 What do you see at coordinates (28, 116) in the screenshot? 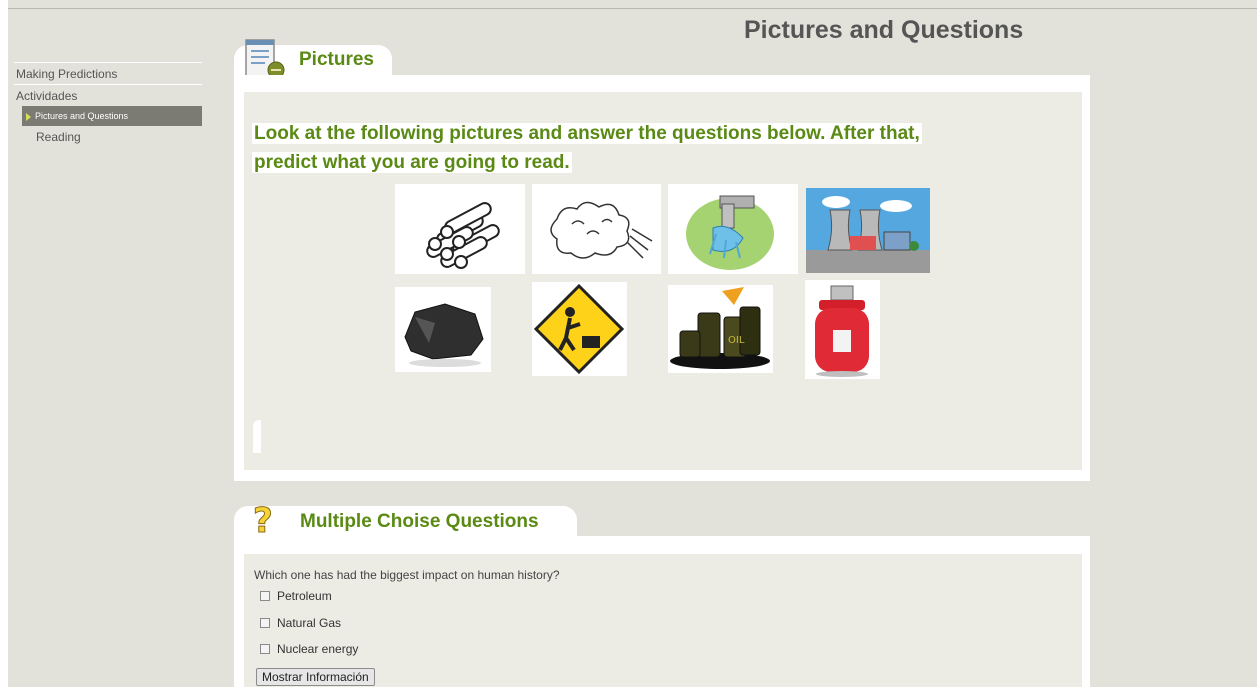
I see `arrow-right-icon` at bounding box center [28, 116].